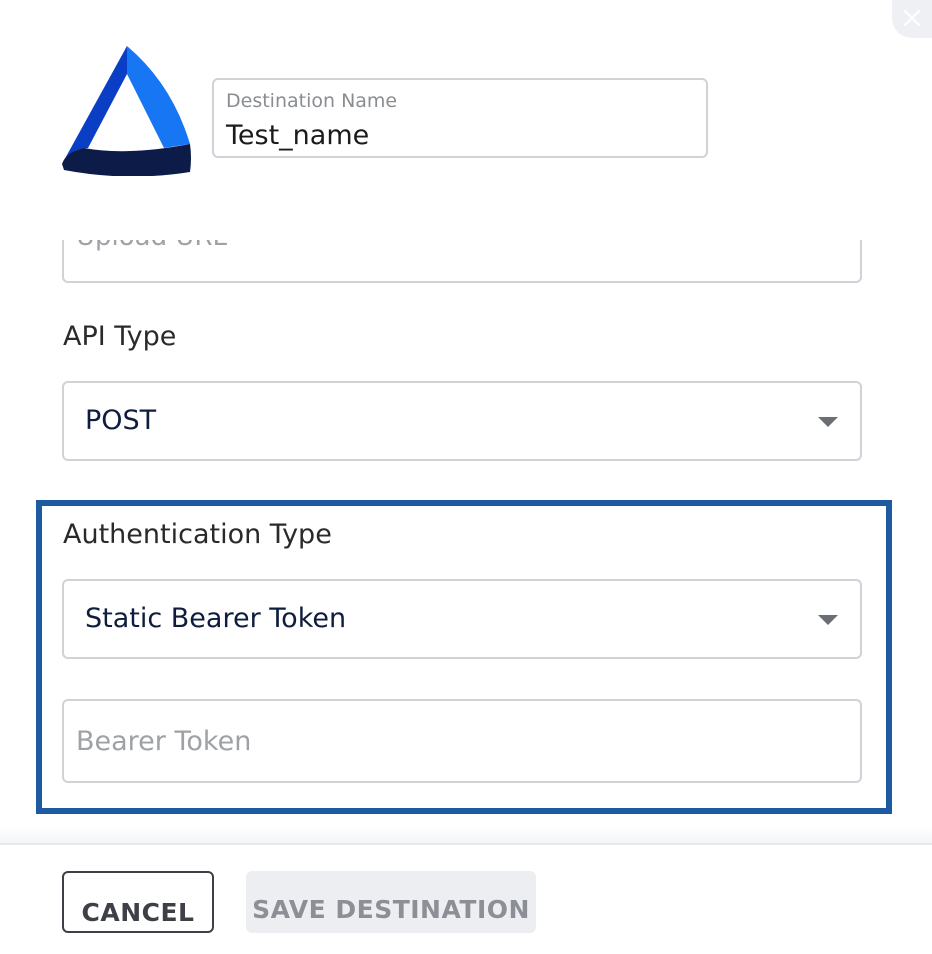 The width and height of the screenshot is (932, 954). I want to click on upload-url-placeholder: Upload URL, so click(151, 246).